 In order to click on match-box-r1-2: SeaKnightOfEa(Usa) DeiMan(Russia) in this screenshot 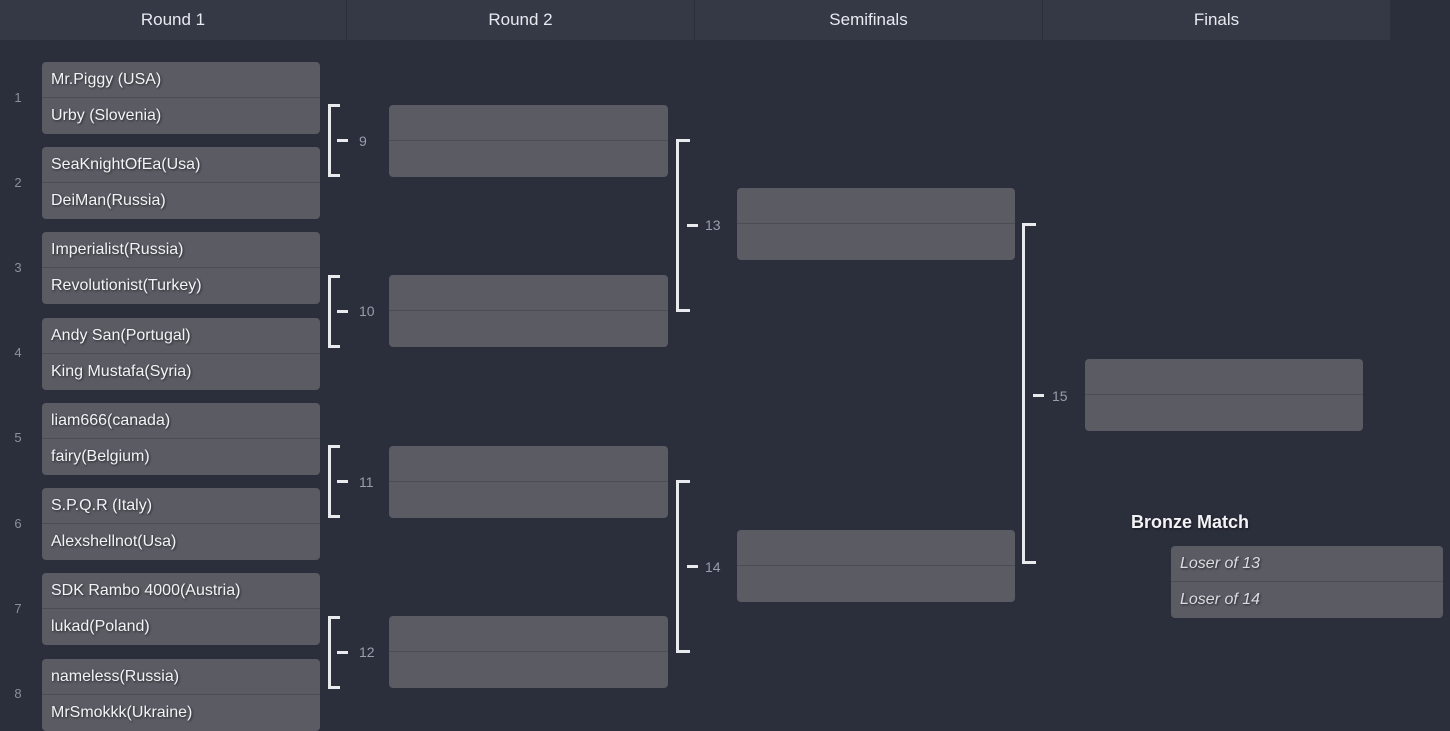, I will do `click(181, 183)`.